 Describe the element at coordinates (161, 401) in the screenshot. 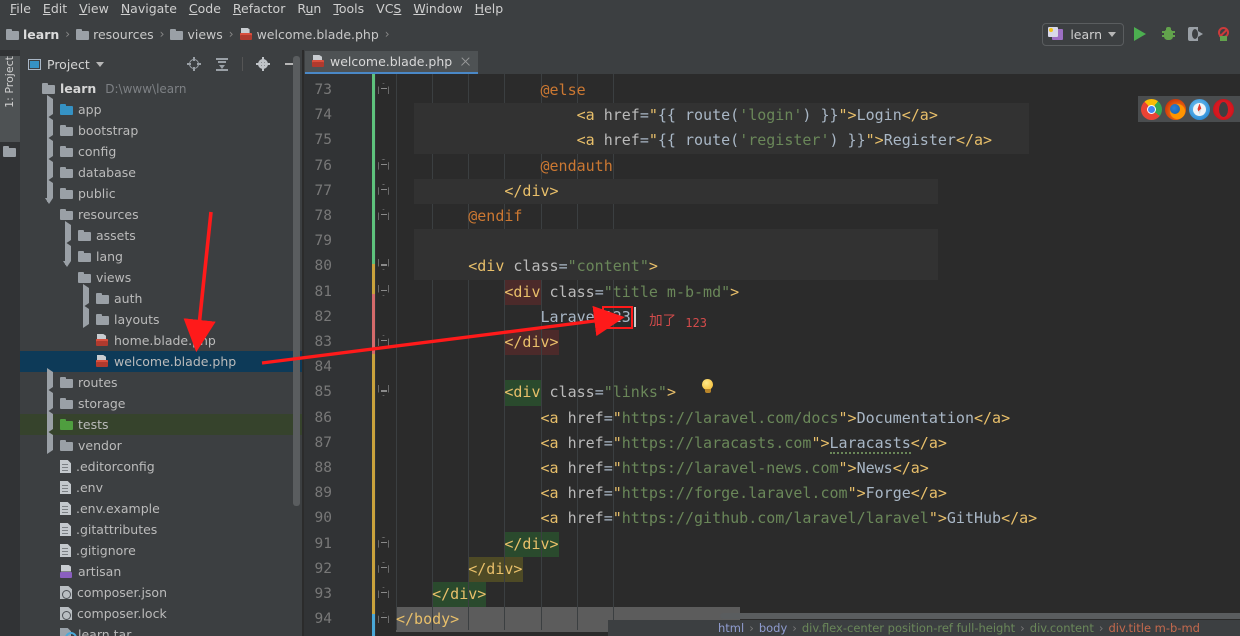

I see `tree-item-storage: storage` at that location.